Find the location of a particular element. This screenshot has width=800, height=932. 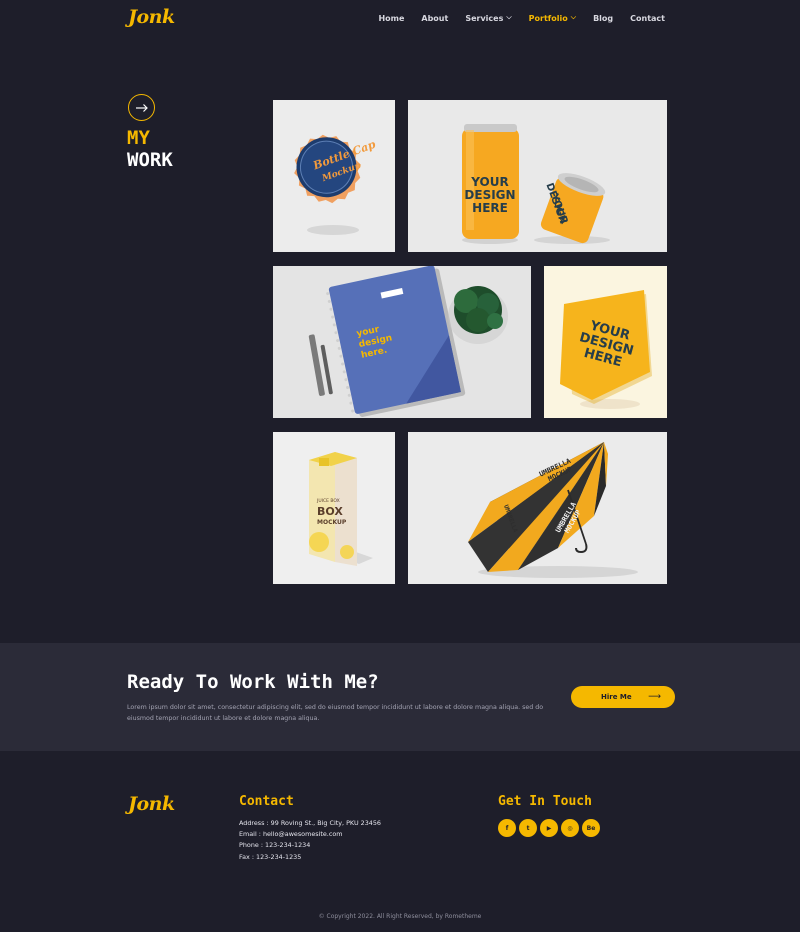

footer-logo: Jonk is located at coordinates (151, 804).